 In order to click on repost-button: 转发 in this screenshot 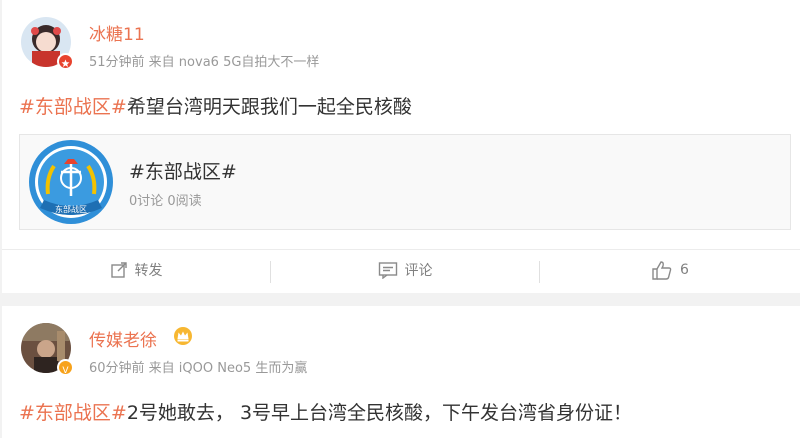, I will do `click(136, 270)`.